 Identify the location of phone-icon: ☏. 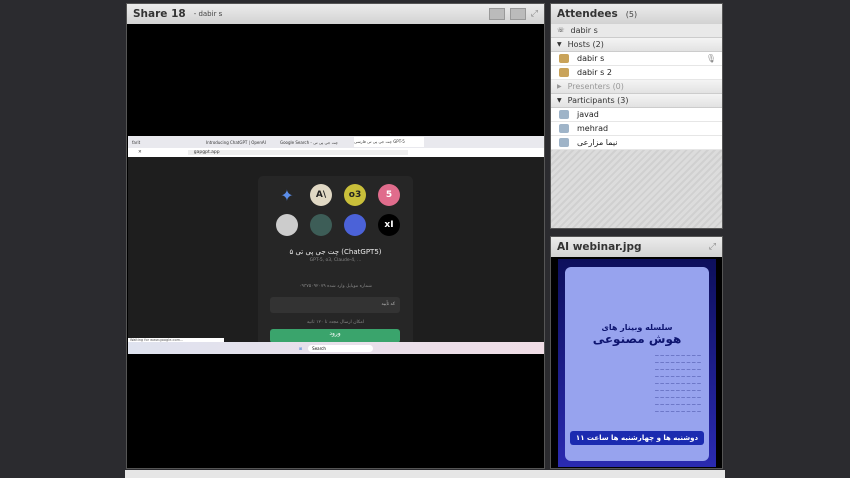
(561, 30).